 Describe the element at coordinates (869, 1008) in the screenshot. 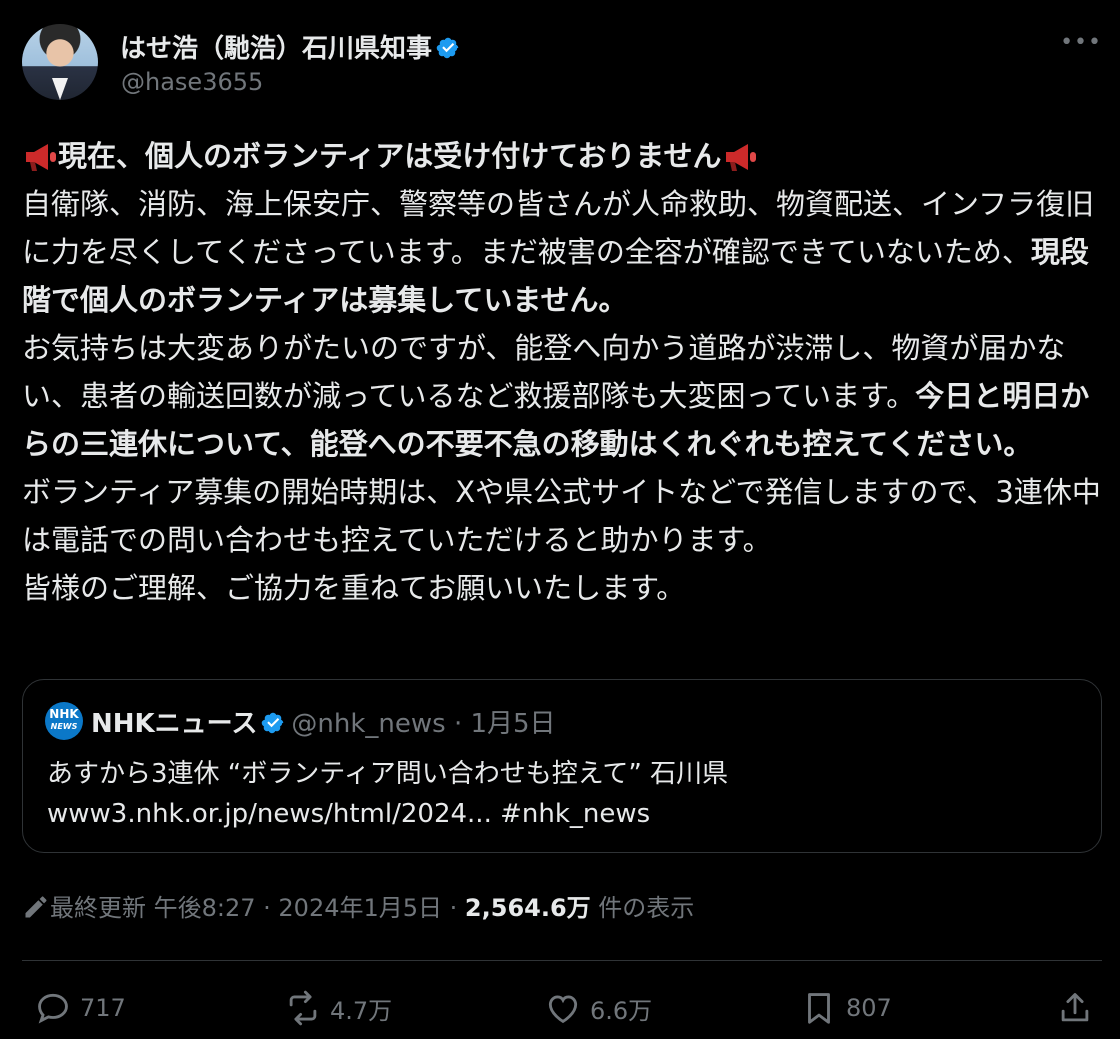

I see `bookmark-count: 807` at that location.